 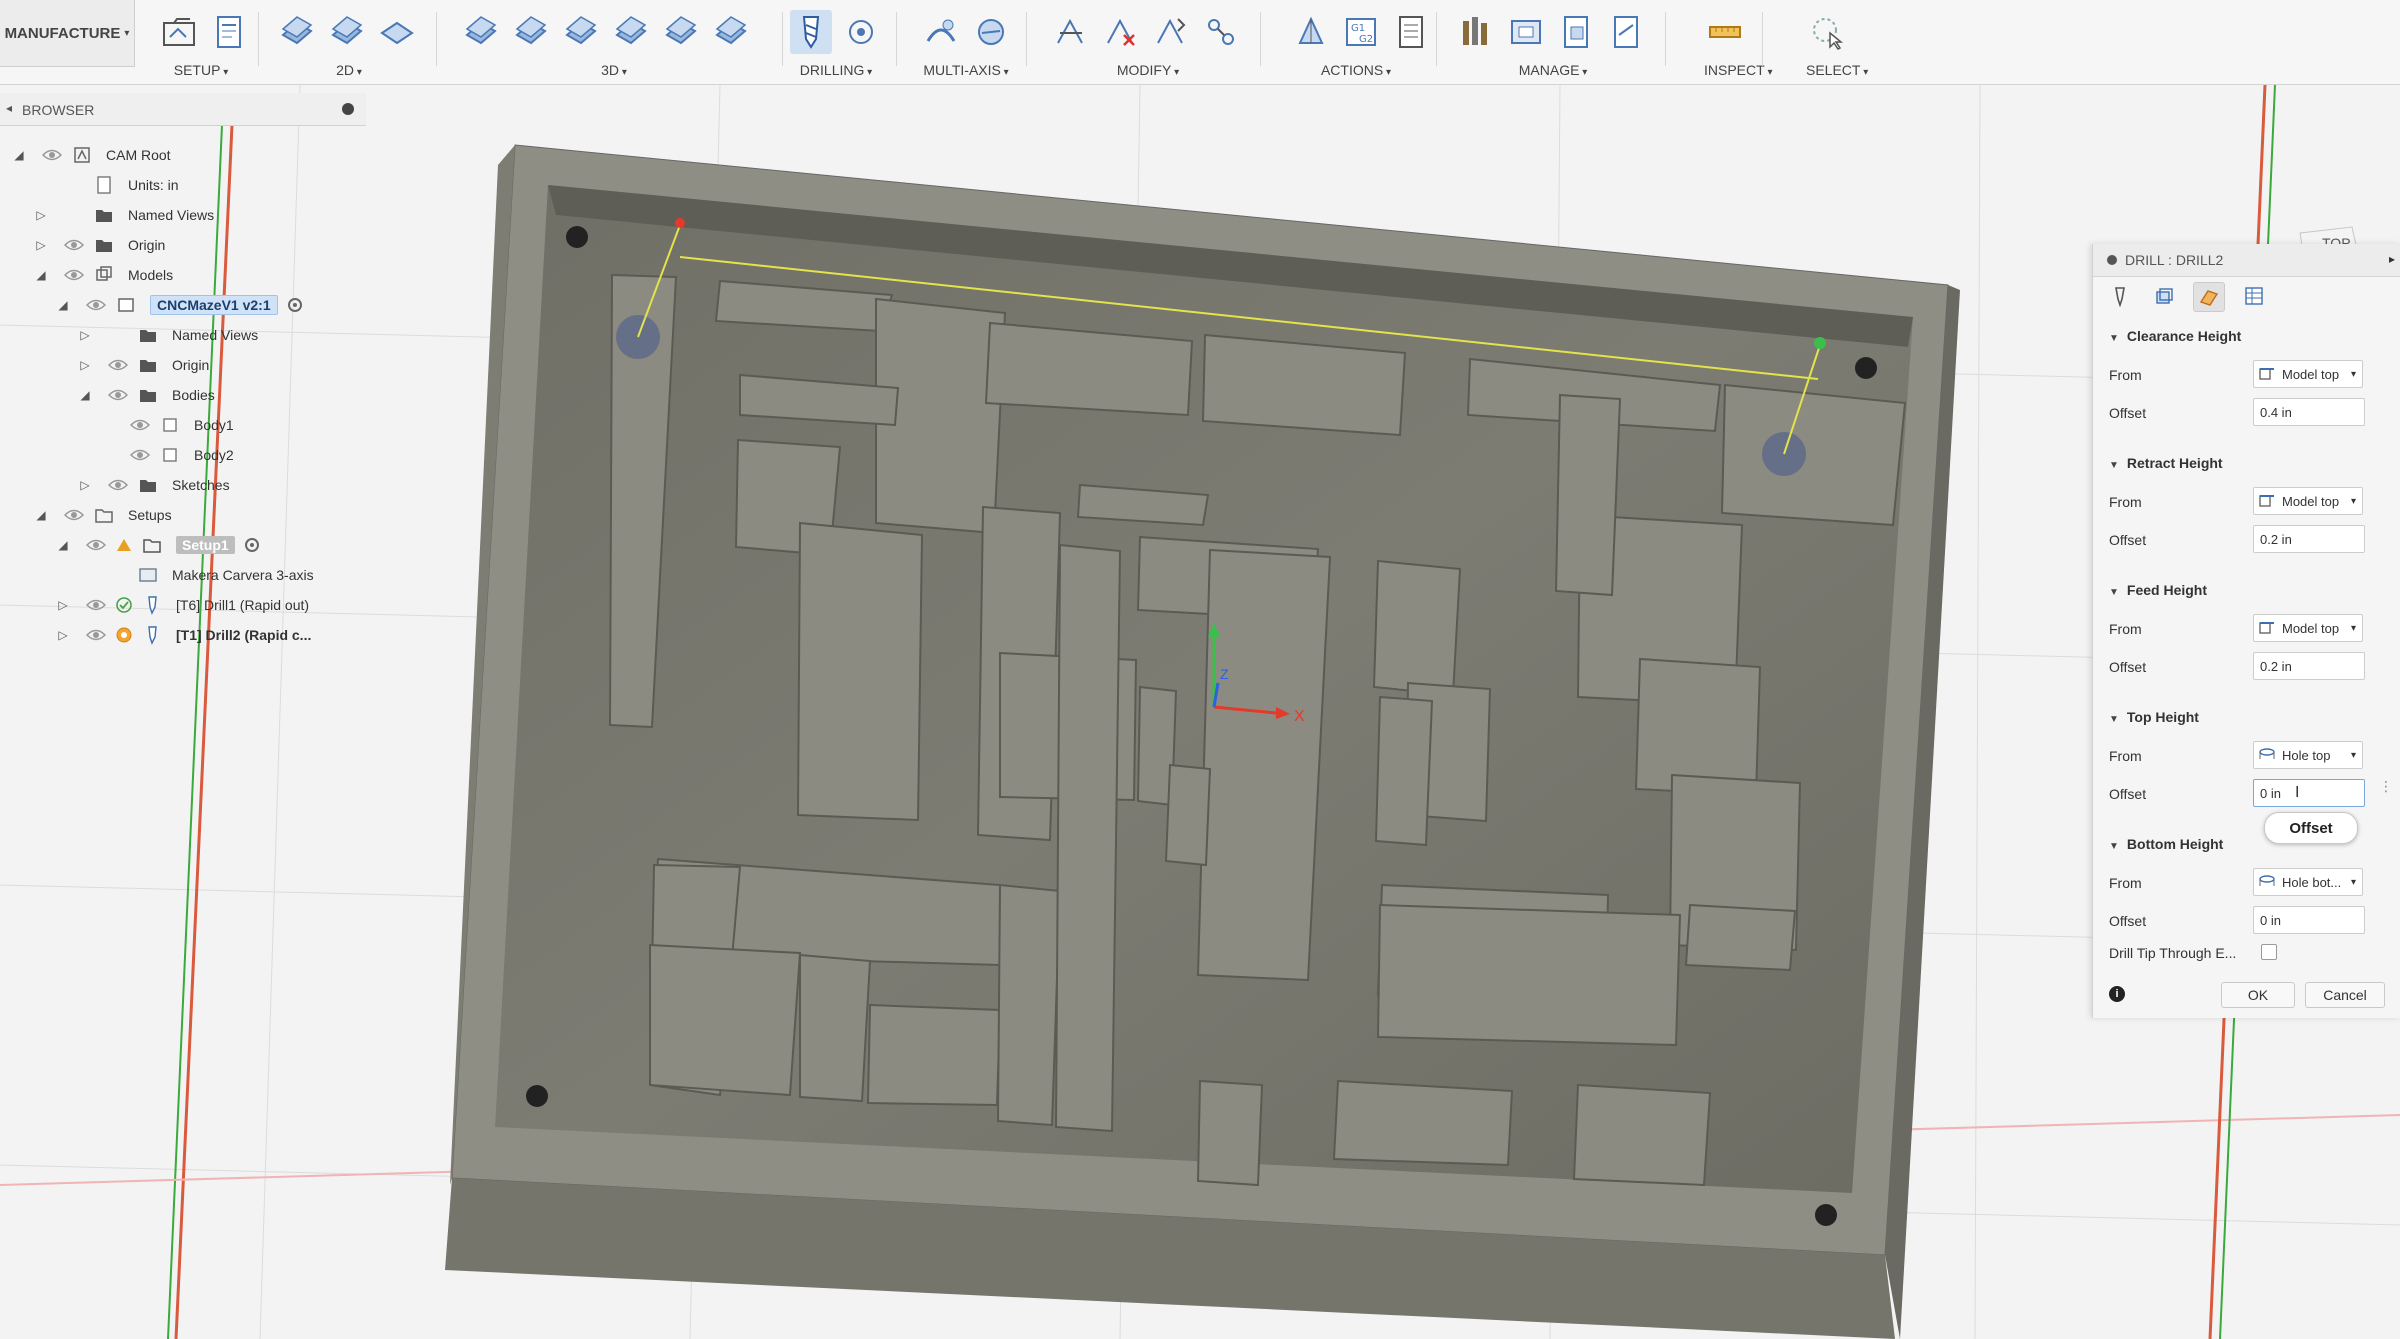 What do you see at coordinates (614, 70) in the screenshot?
I see `toolbar-group-label: 3D` at bounding box center [614, 70].